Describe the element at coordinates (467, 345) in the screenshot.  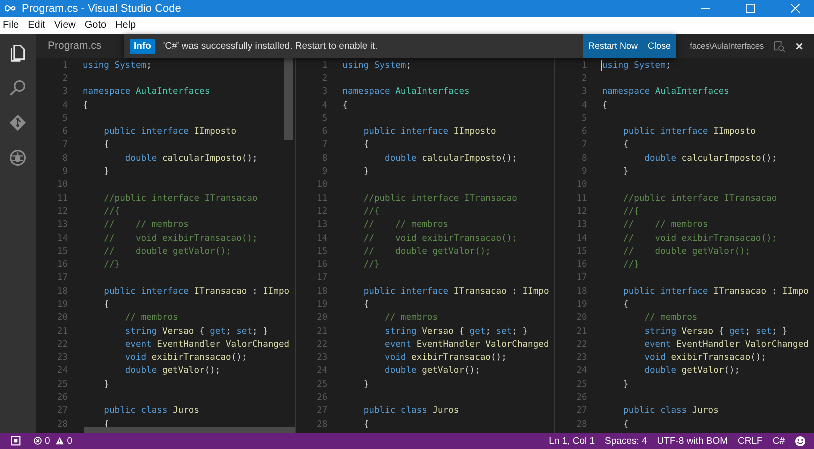
I see `code-line: event EventHandler ValorChanged` at that location.